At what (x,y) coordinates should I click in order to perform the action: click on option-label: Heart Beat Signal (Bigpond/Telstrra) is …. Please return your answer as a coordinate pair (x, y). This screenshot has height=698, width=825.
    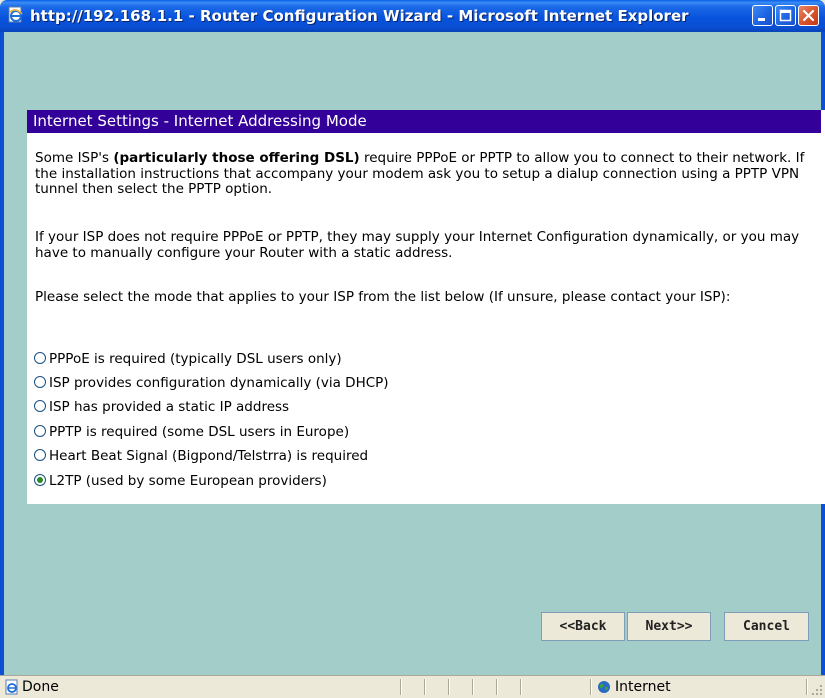
    Looking at the image, I should click on (209, 456).